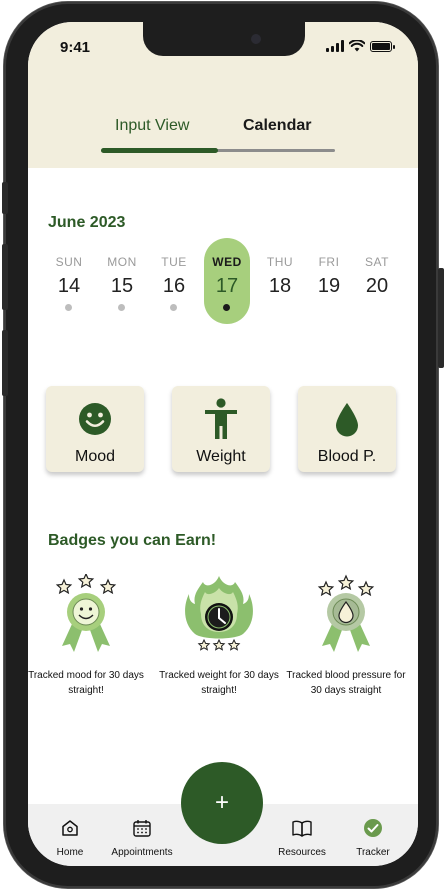 This screenshot has height=892, width=447. What do you see at coordinates (347, 420) in the screenshot?
I see `droplet-icon` at bounding box center [347, 420].